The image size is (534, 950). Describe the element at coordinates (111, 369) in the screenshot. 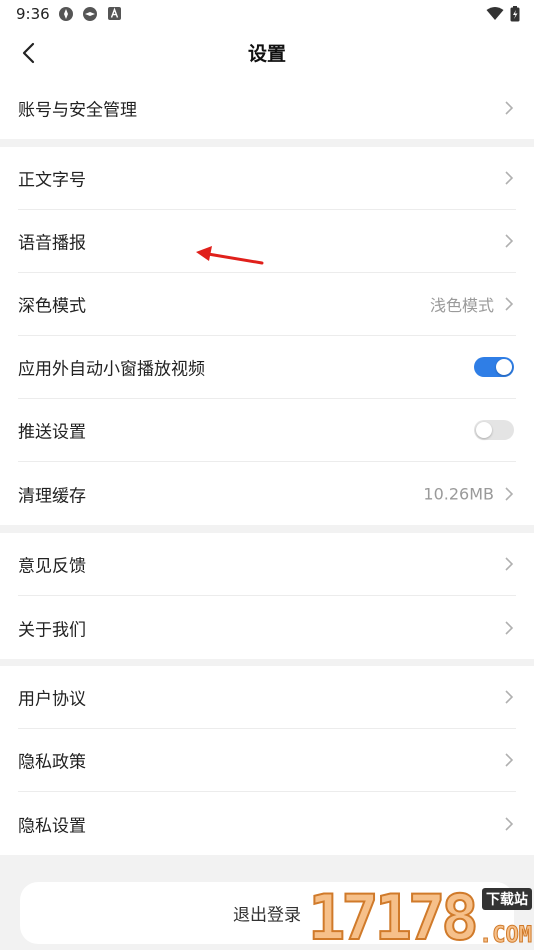

I see `row-label: 应用外自动小窗播放视频` at that location.